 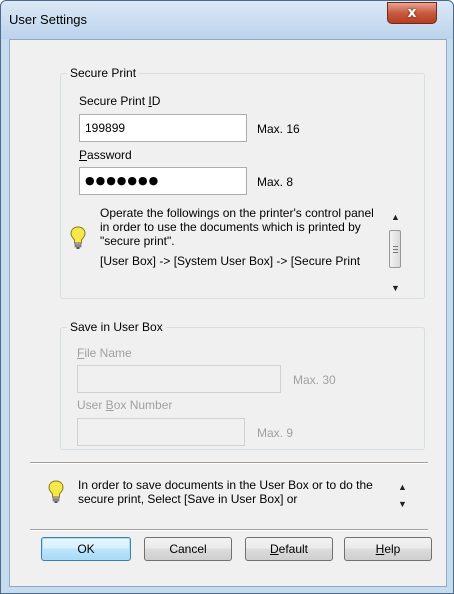 I want to click on secure-print-legend: Secure Print, so click(x=103, y=73).